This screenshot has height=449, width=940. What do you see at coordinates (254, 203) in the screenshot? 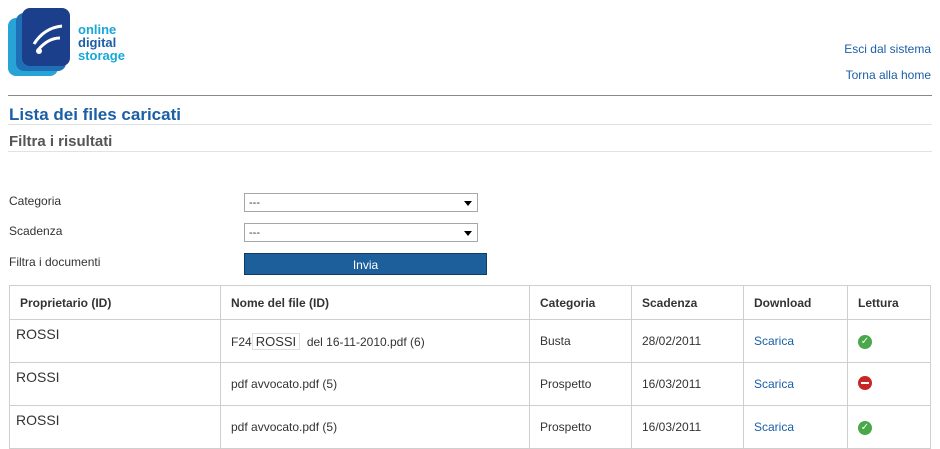
I see `category-select-value: ---` at bounding box center [254, 203].